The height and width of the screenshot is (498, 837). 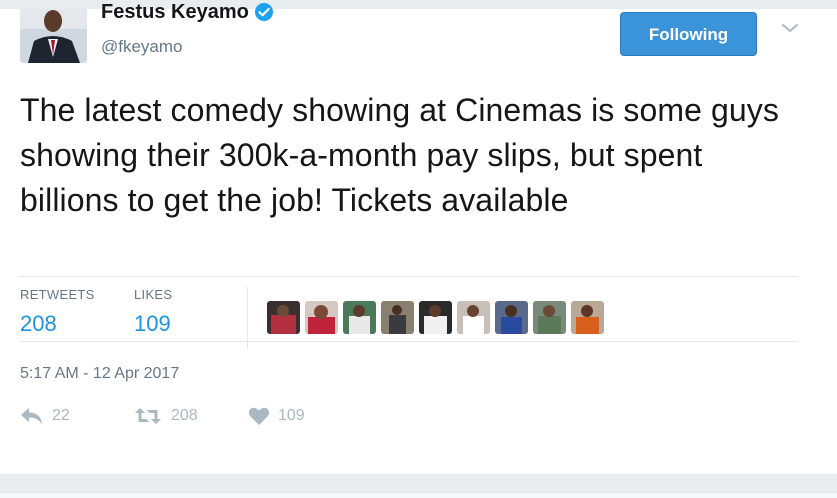 I want to click on page-bottom-strip, so click(x=418, y=486).